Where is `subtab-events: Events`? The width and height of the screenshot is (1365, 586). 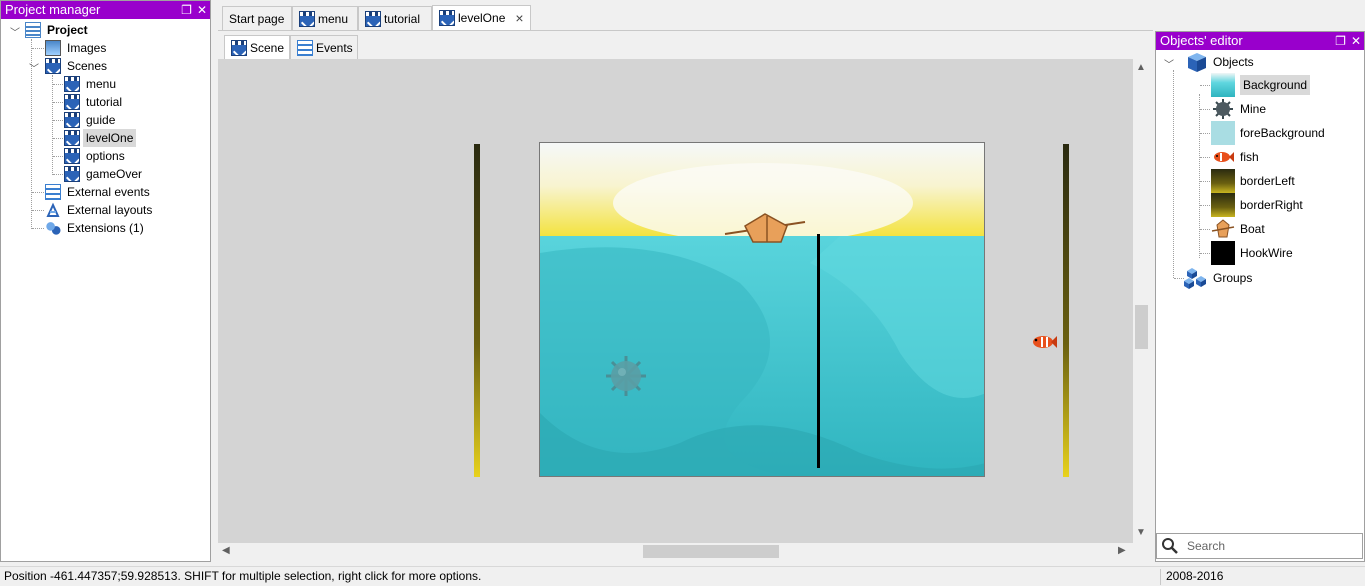
subtab-events: Events is located at coordinates (324, 47).